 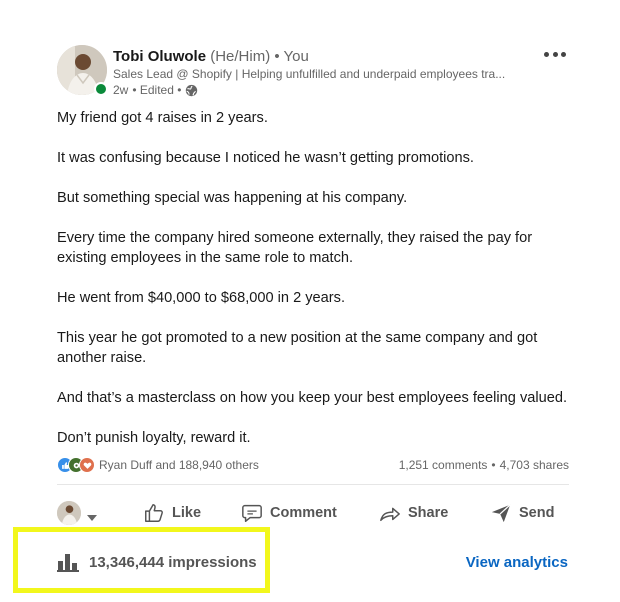 I want to click on like-label: Like, so click(x=187, y=513).